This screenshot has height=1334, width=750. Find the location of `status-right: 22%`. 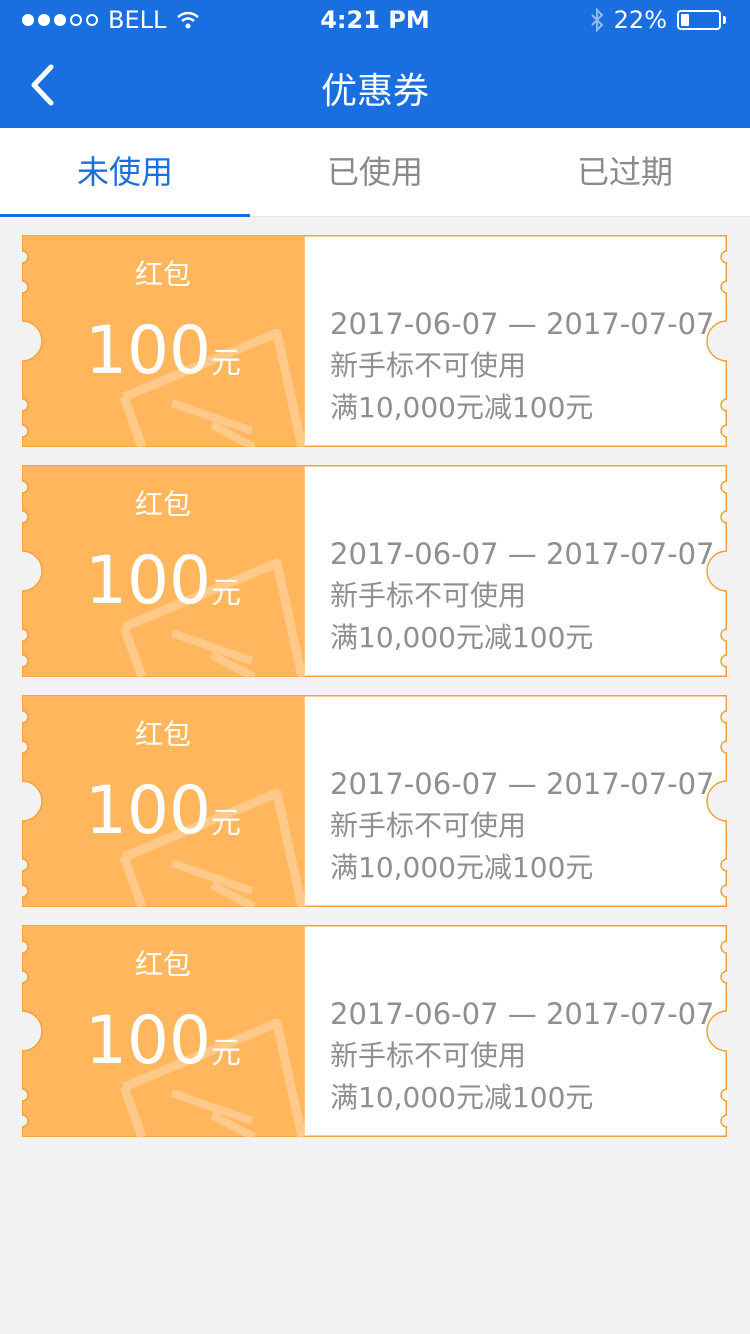

status-right: 22% is located at coordinates (658, 20).